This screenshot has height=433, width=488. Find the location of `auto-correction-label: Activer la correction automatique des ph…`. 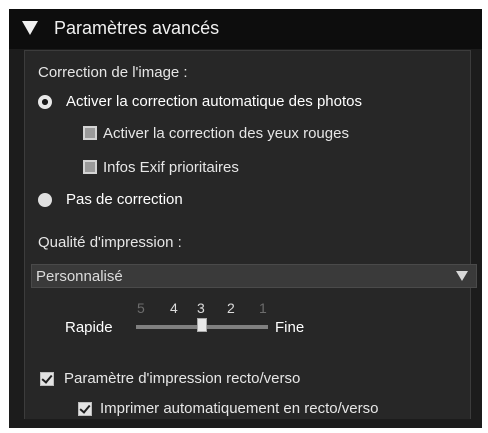

auto-correction-label: Activer la correction automatique des ph… is located at coordinates (214, 101).